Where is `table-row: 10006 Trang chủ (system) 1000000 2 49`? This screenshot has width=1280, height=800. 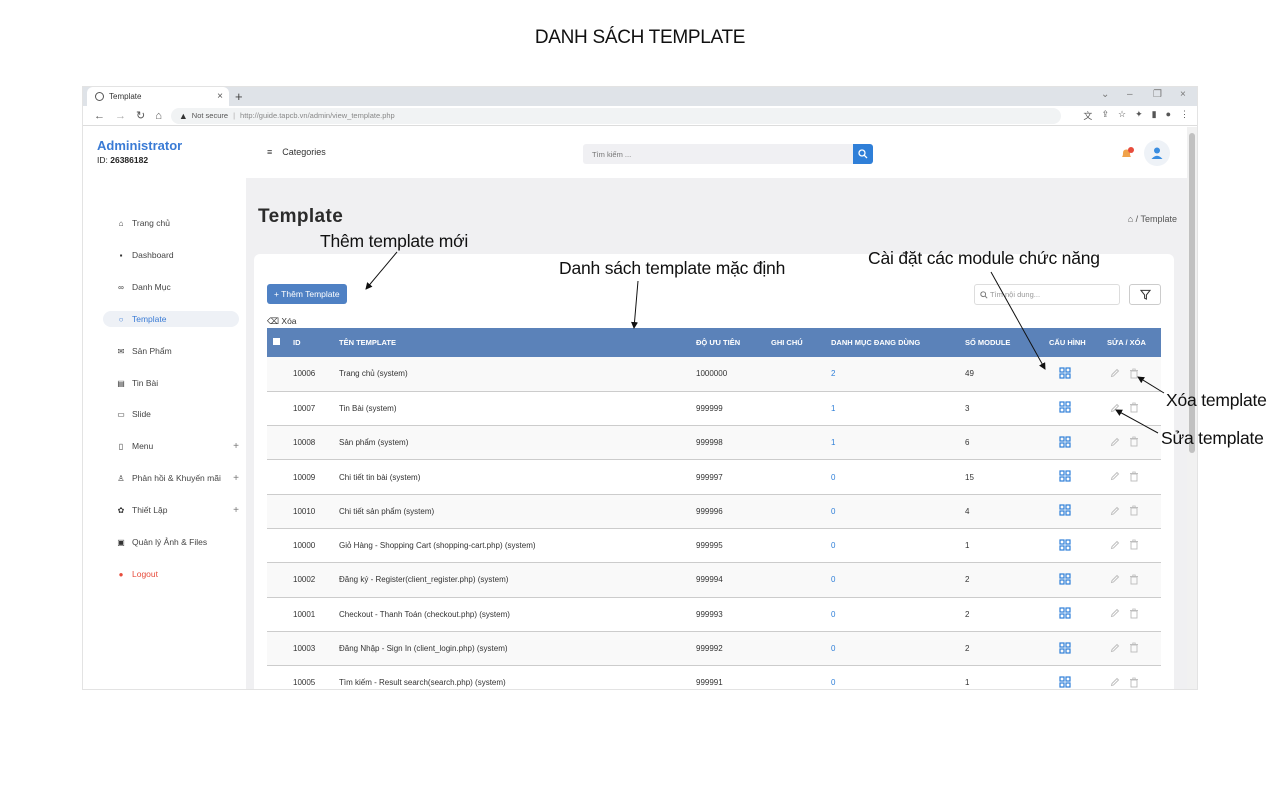
table-row: 10006 Trang chủ (system) 1000000 2 49 is located at coordinates (714, 374).